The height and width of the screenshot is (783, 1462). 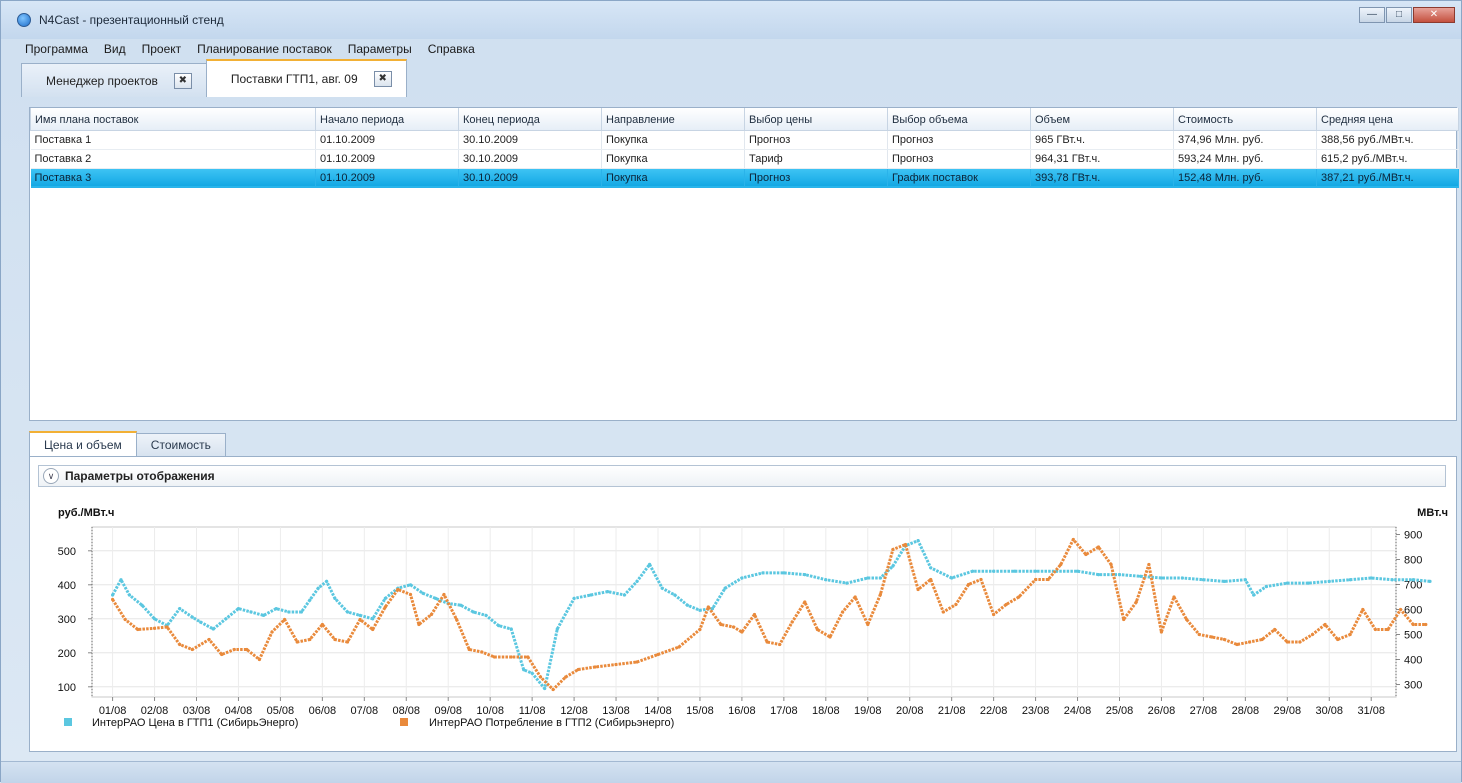 I want to click on chart-tabs: Цена и объем Стоимость, so click(x=127, y=444).